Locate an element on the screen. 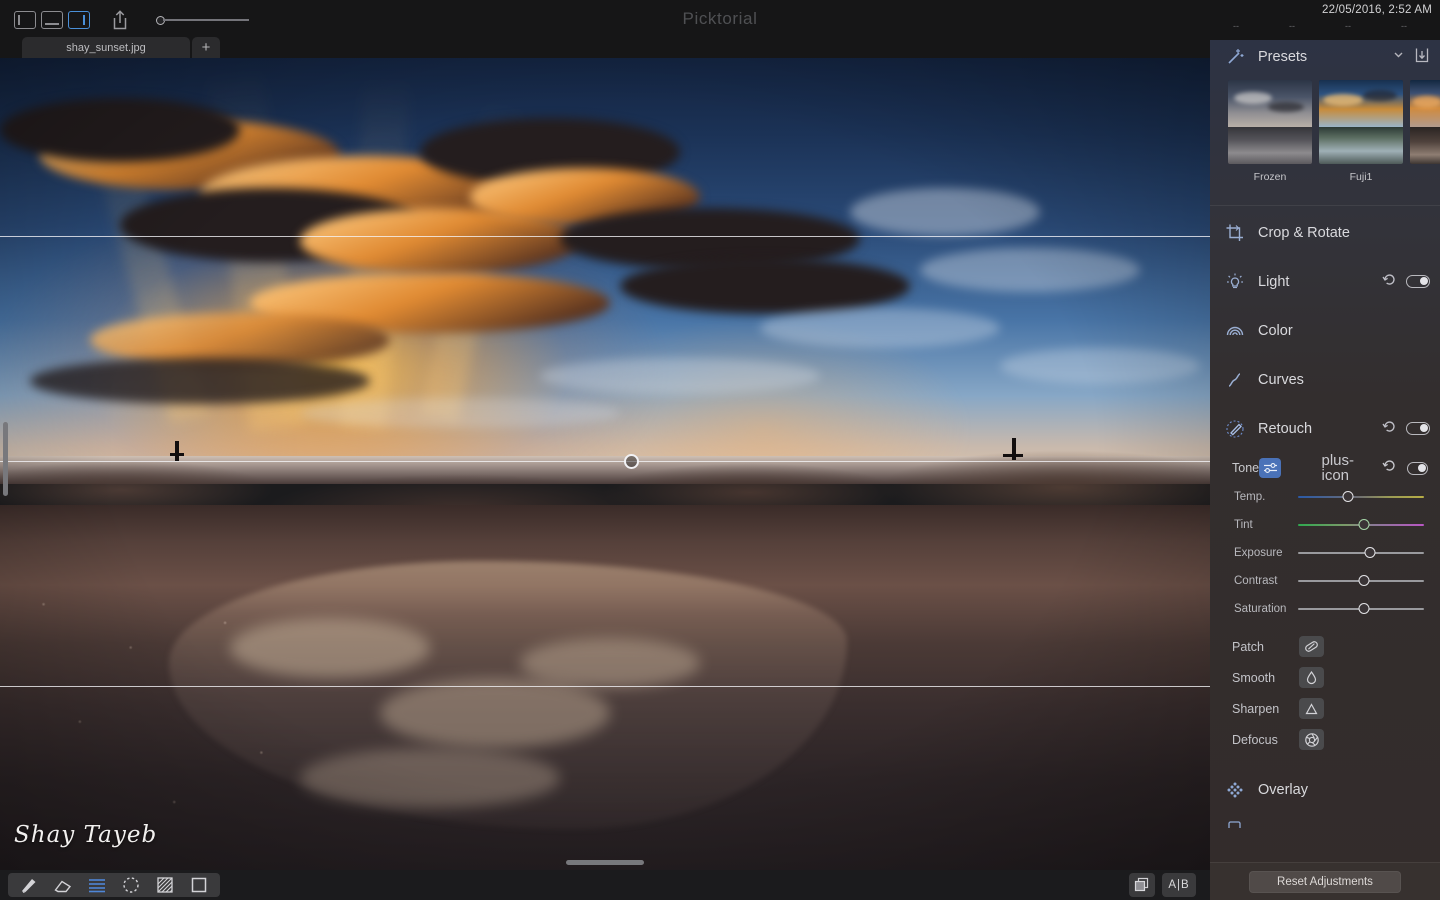  linear-gradient-icon is located at coordinates (97, 885).